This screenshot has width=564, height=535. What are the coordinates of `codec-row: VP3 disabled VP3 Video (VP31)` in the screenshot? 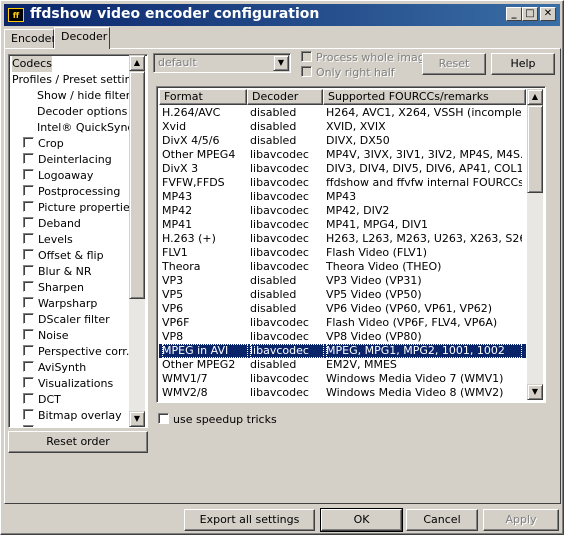 It's located at (342, 281).